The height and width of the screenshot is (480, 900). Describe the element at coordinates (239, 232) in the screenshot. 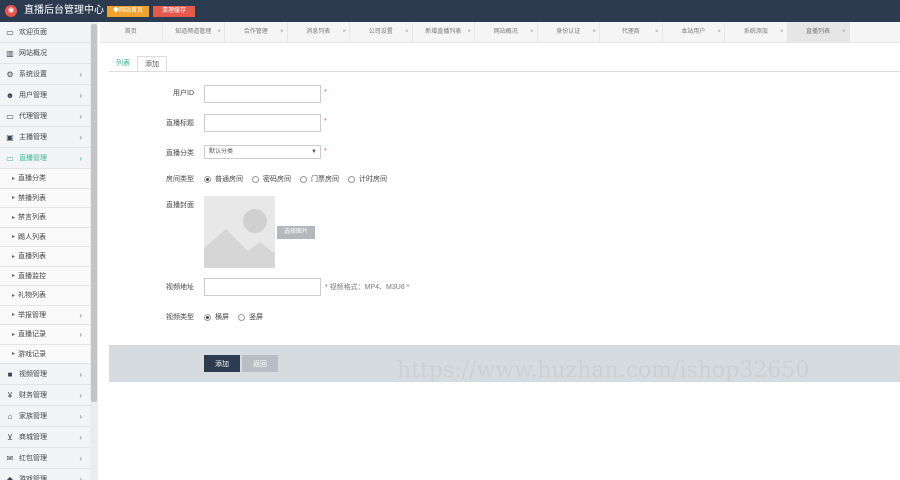

I see `cover-image-placeholder` at that location.